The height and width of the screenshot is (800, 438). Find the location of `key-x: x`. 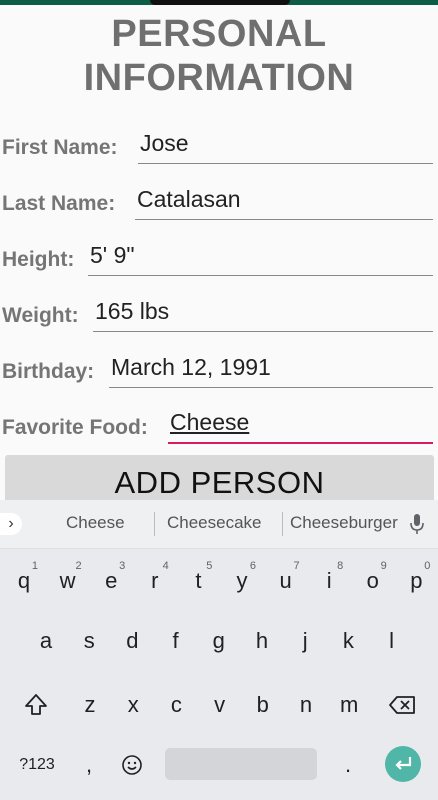

key-x: x is located at coordinates (133, 705).